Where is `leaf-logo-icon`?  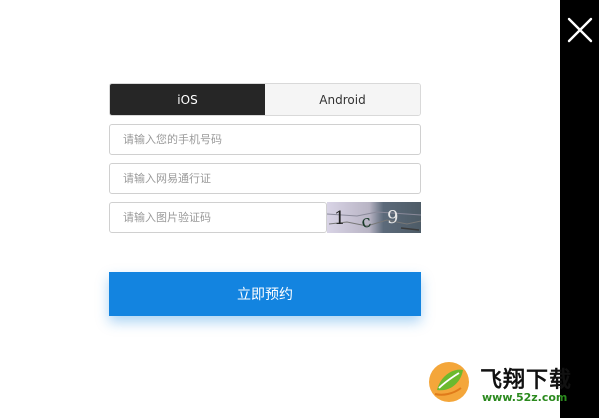
leaf-logo-icon is located at coordinates (449, 382).